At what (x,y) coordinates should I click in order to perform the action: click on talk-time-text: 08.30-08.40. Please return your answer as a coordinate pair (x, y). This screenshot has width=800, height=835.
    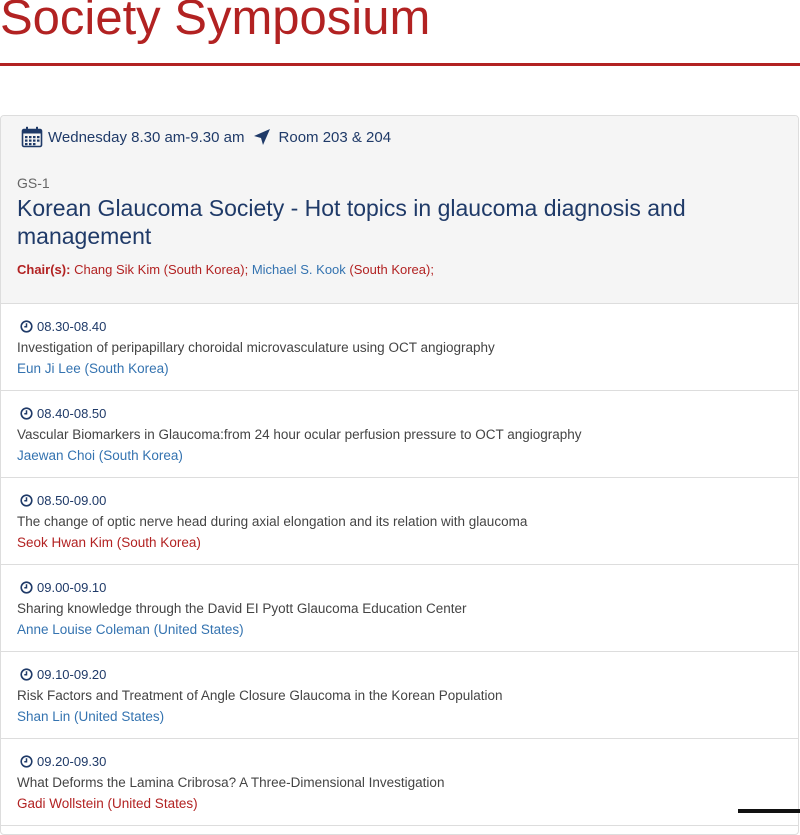
    Looking at the image, I should click on (72, 326).